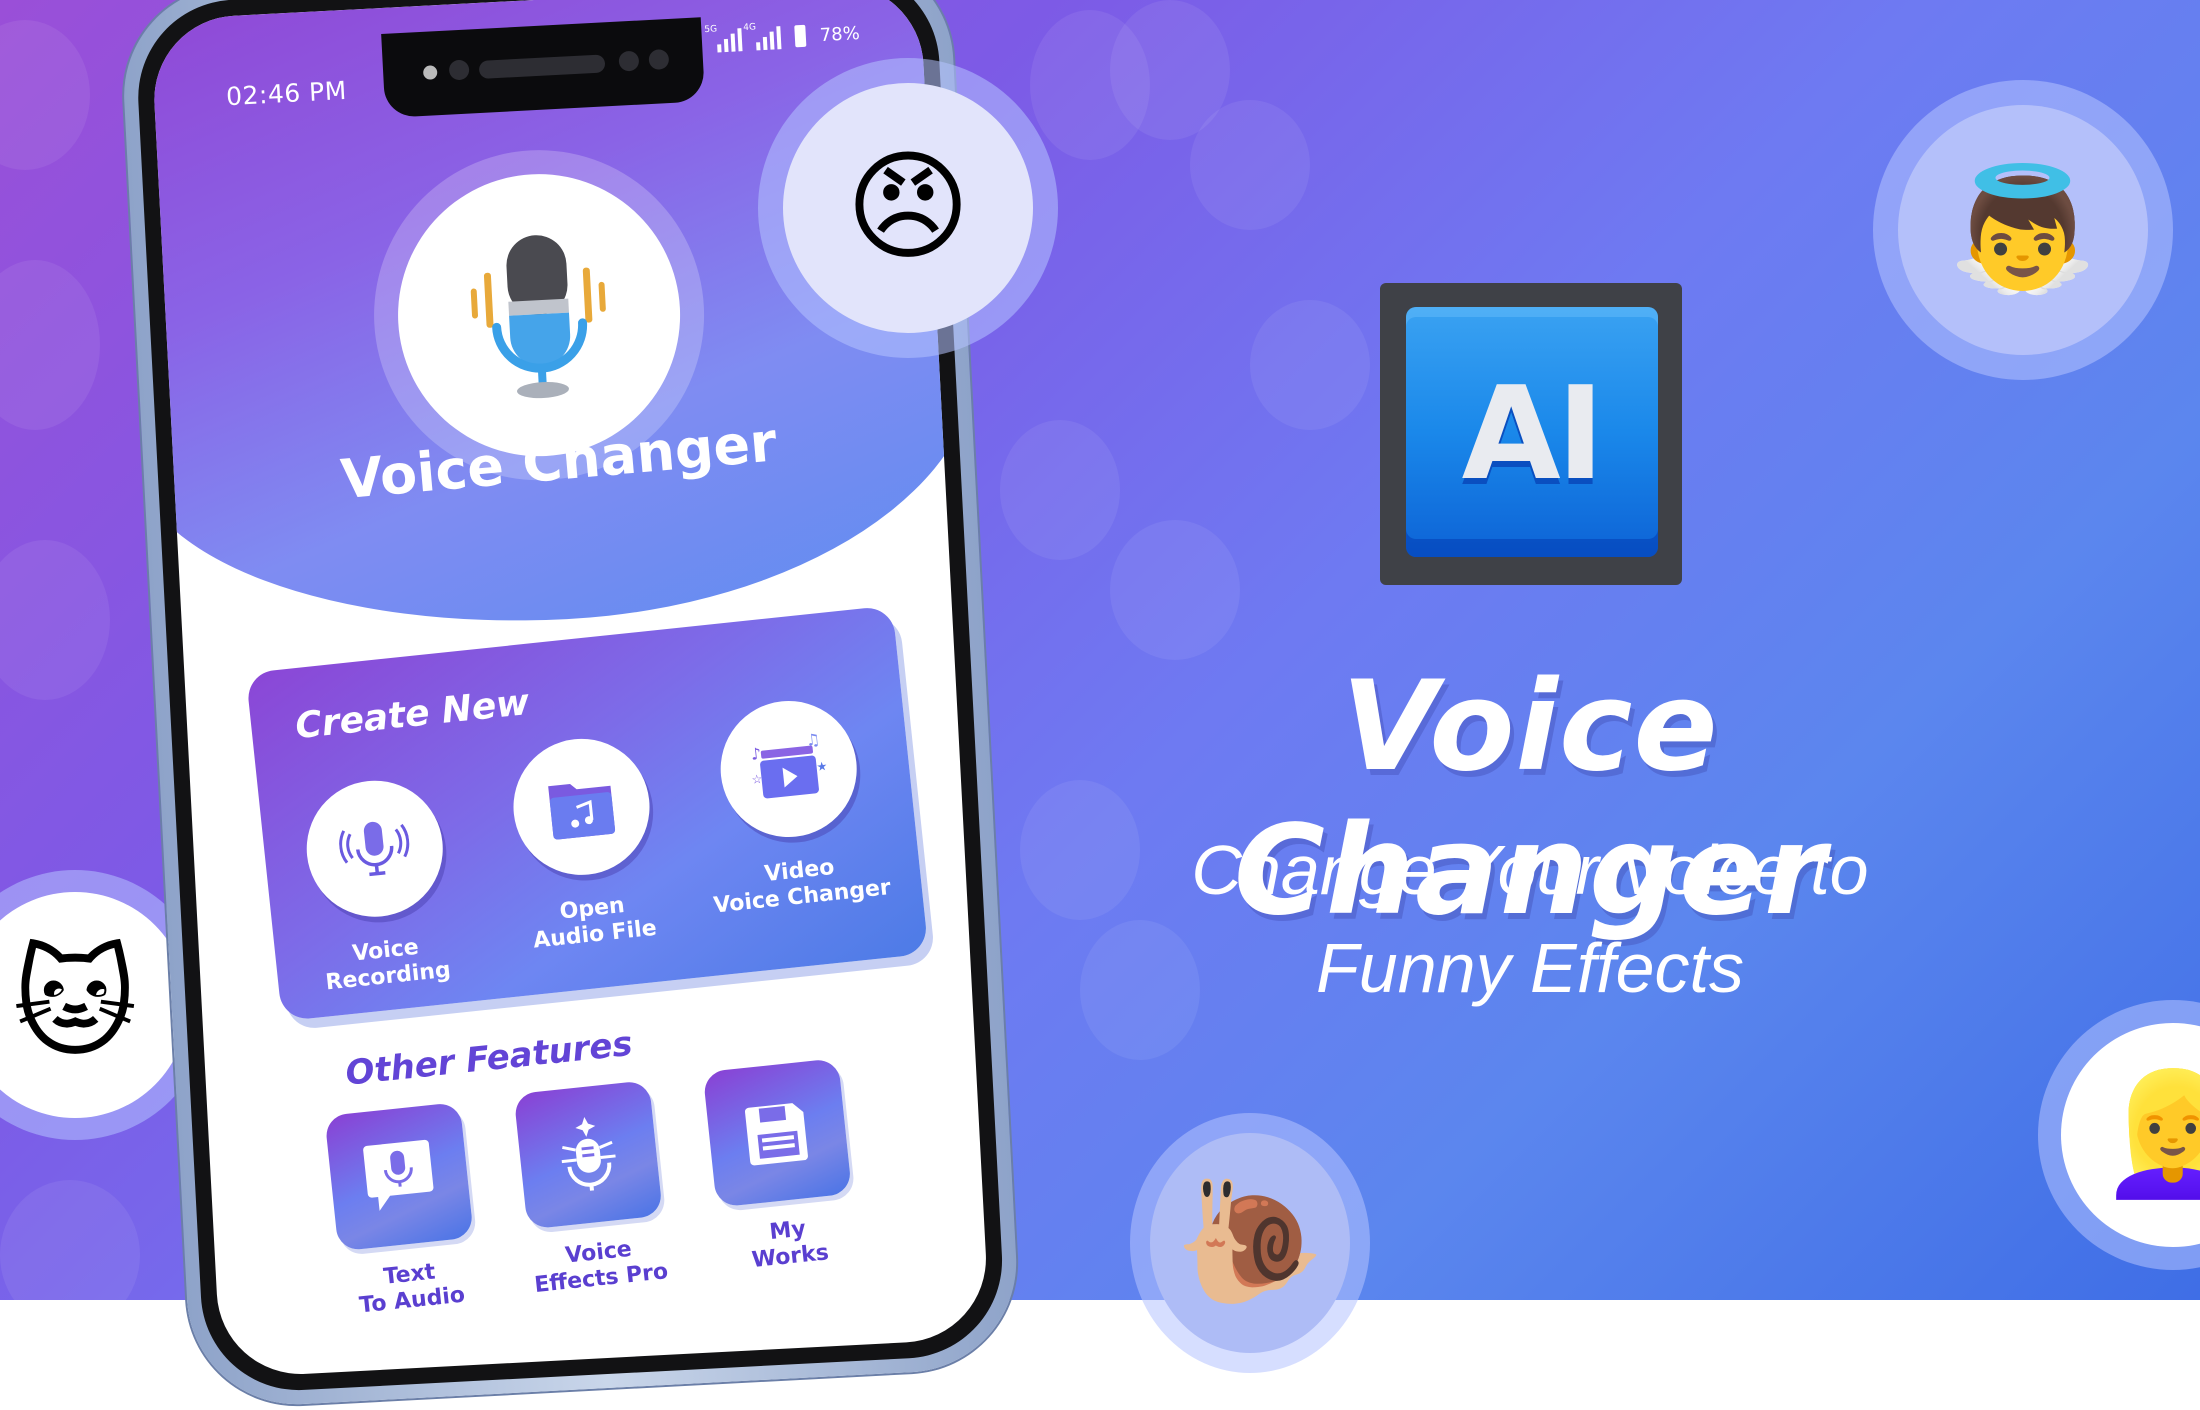 The height and width of the screenshot is (1410, 2200). What do you see at coordinates (378, 886) in the screenshot?
I see `voice-recording-button: Voice Recording` at bounding box center [378, 886].